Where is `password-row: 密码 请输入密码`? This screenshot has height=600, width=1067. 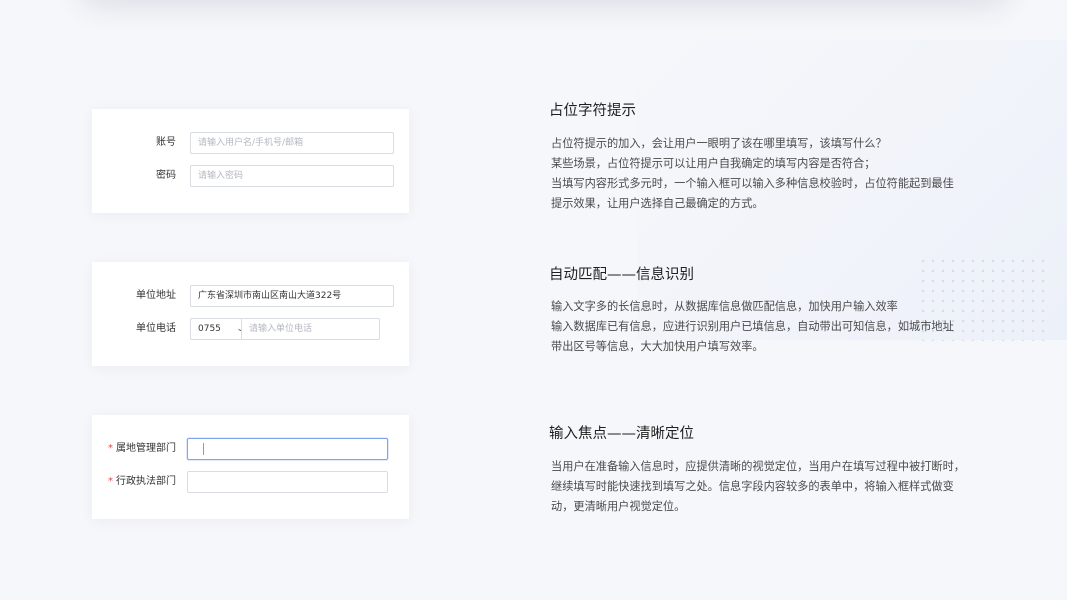 password-row: 密码 请输入密码 is located at coordinates (250, 176).